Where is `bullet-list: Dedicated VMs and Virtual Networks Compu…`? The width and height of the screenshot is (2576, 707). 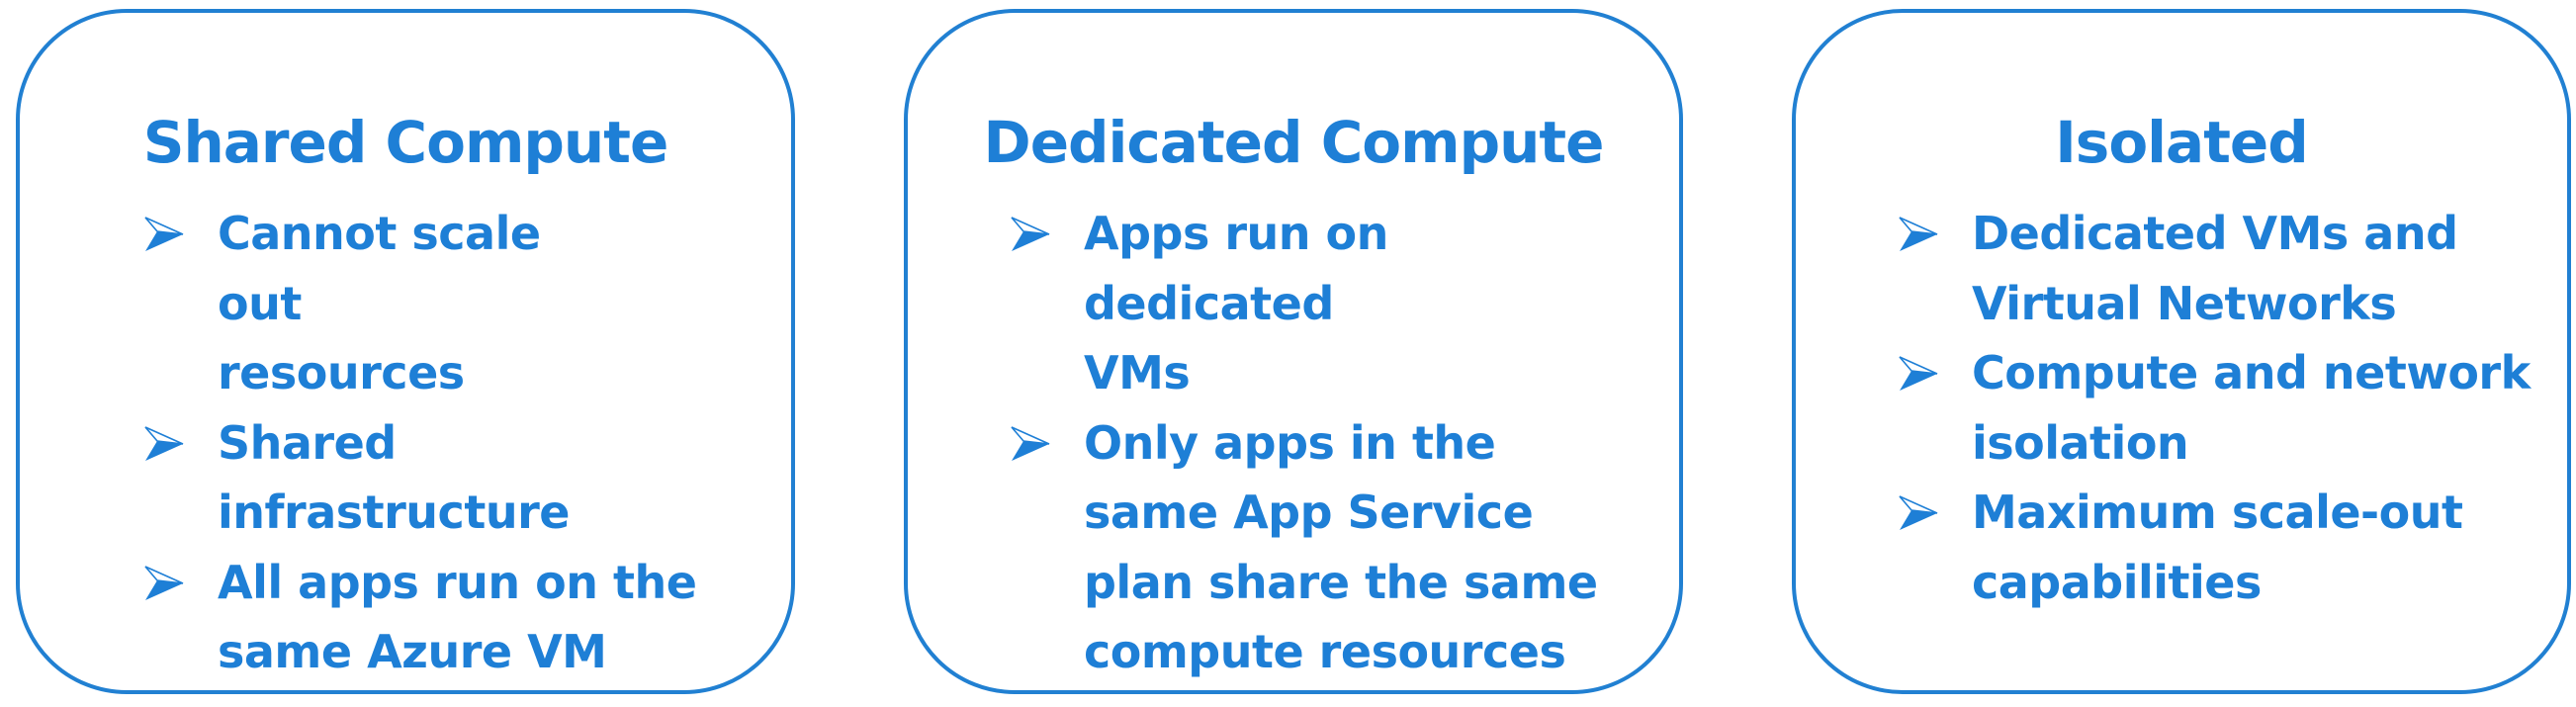 bullet-list: Dedicated VMs and Virtual Networks Compu… is located at coordinates (2223, 408).